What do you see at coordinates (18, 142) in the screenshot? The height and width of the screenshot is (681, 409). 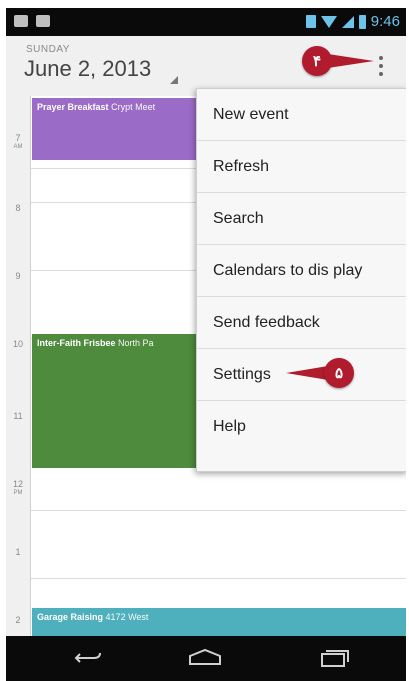 I see `hour-label: 7 AM` at bounding box center [18, 142].